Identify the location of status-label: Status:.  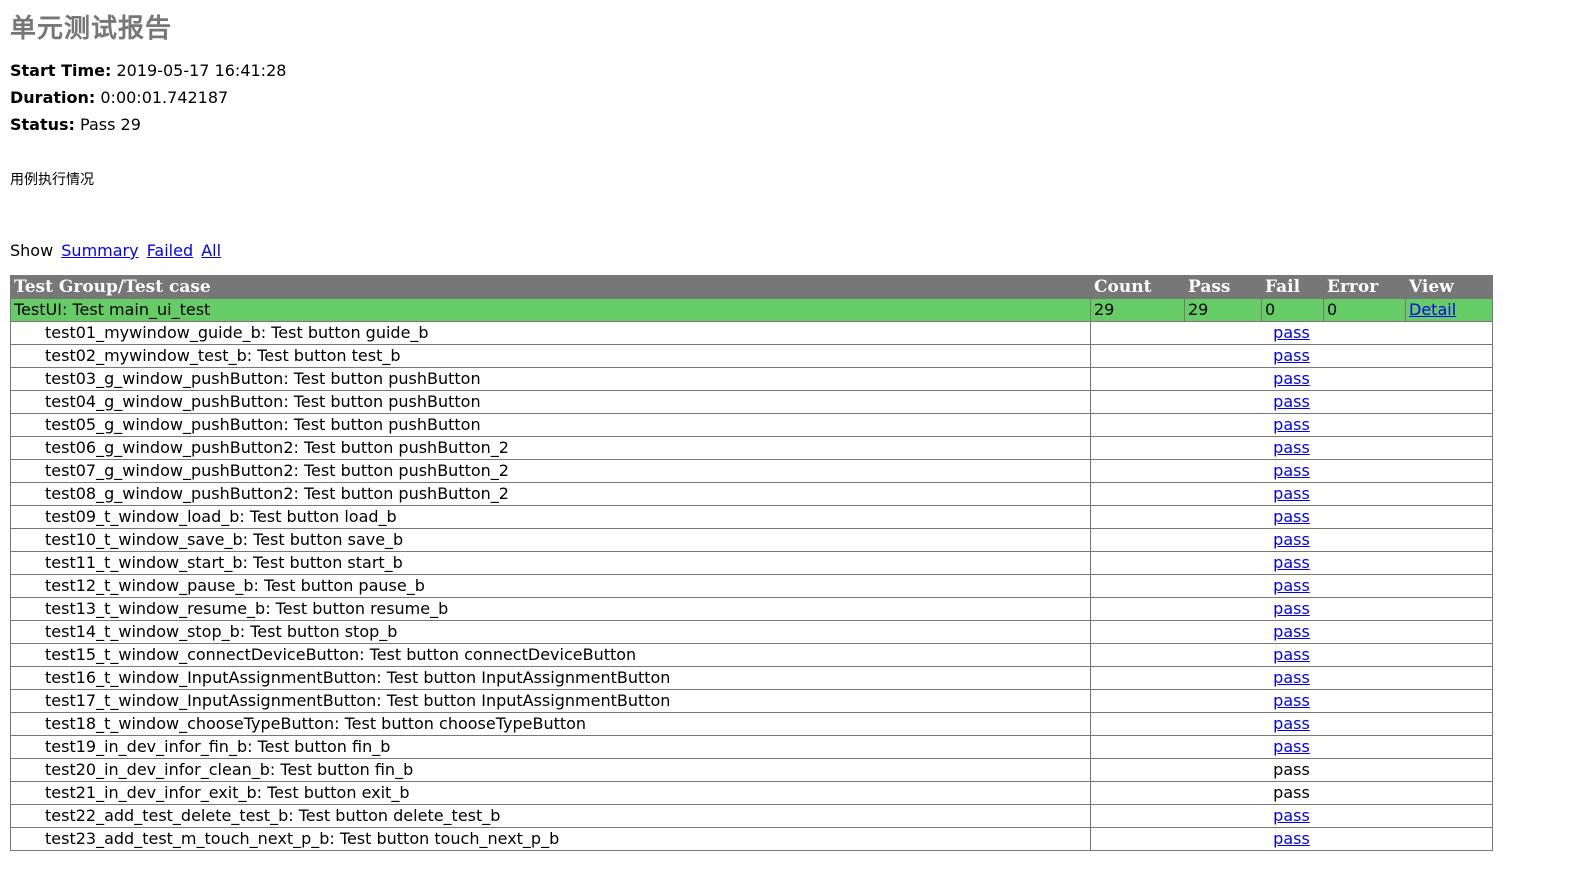
(42, 124).